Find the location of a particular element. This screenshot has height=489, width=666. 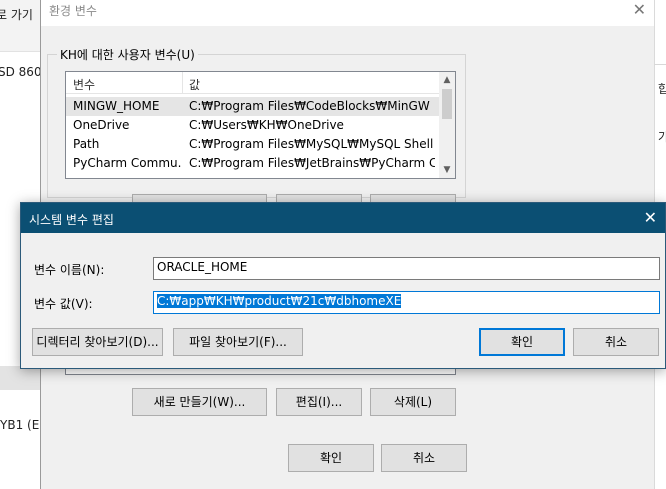

list-item: OneDrive C:₩Users₩KH₩OneDrive is located at coordinates (253, 125).